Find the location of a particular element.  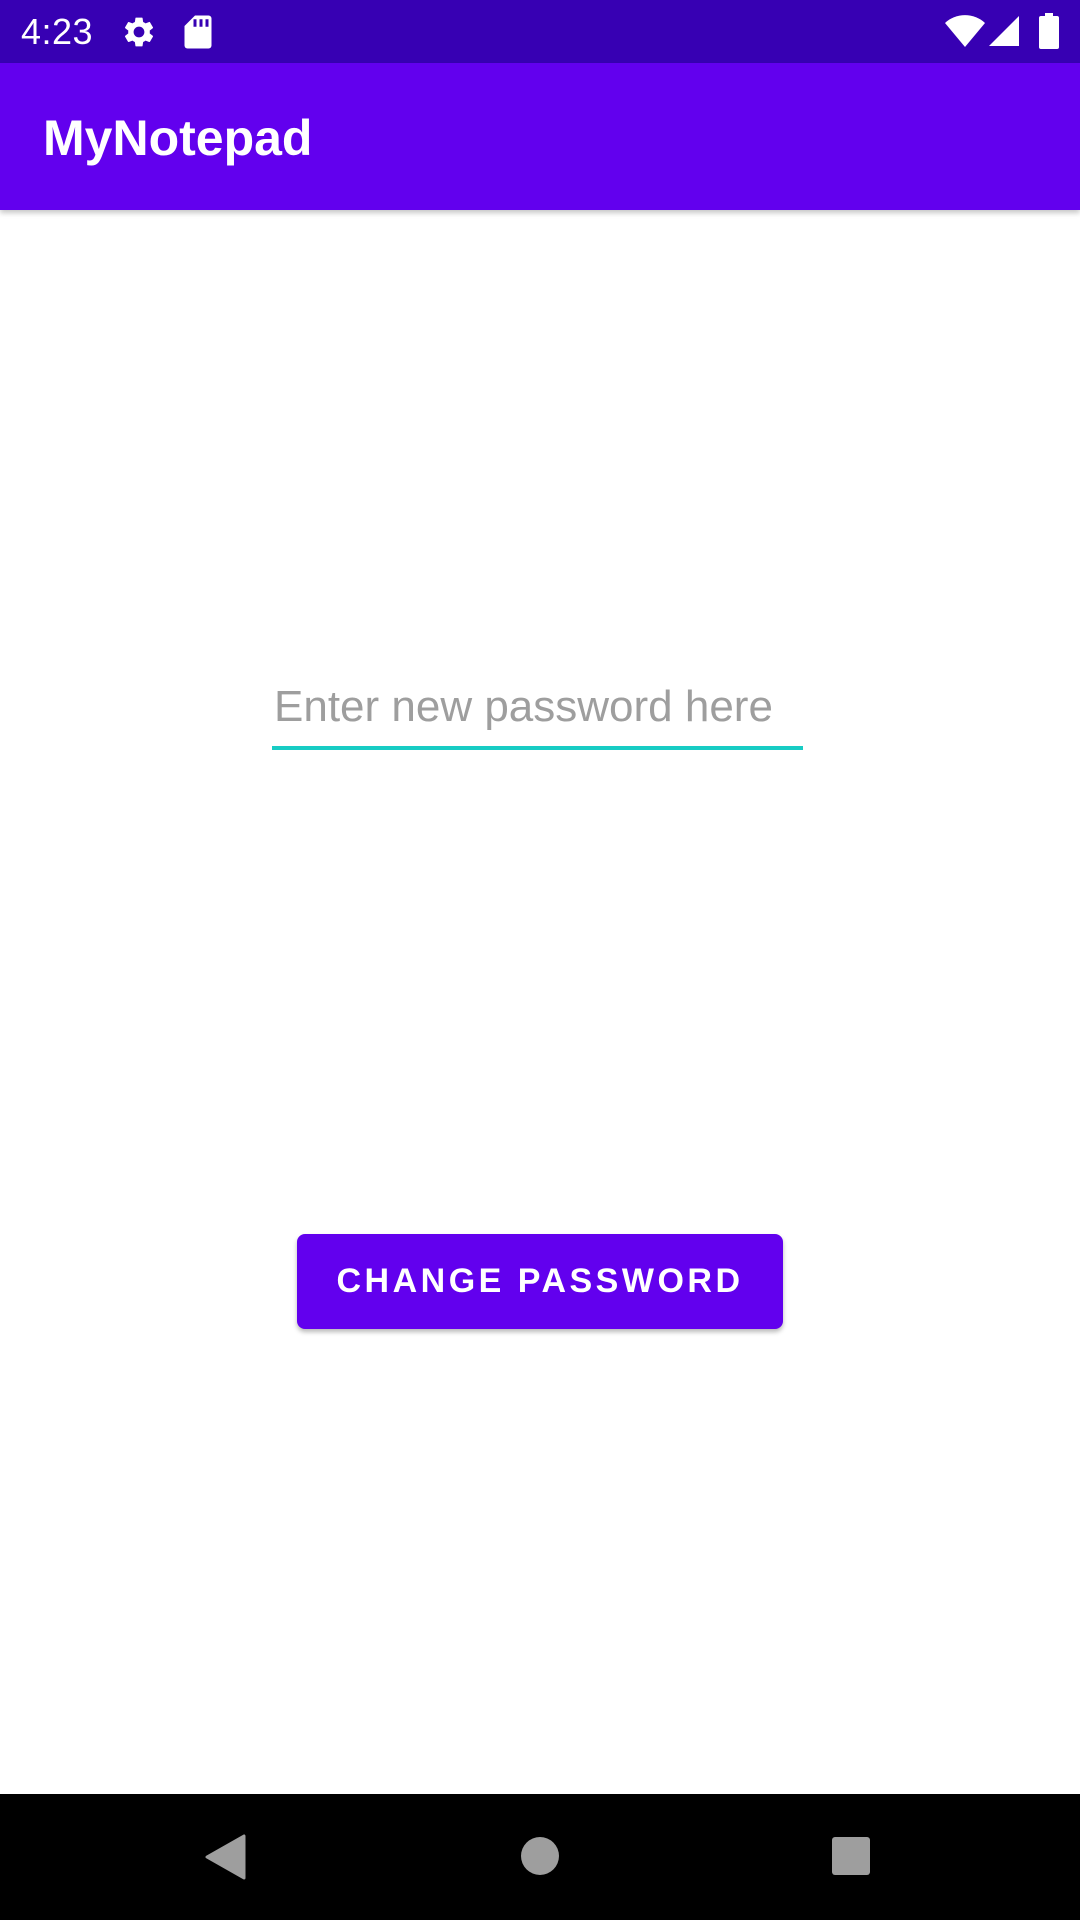

settings-icon is located at coordinates (139, 32).